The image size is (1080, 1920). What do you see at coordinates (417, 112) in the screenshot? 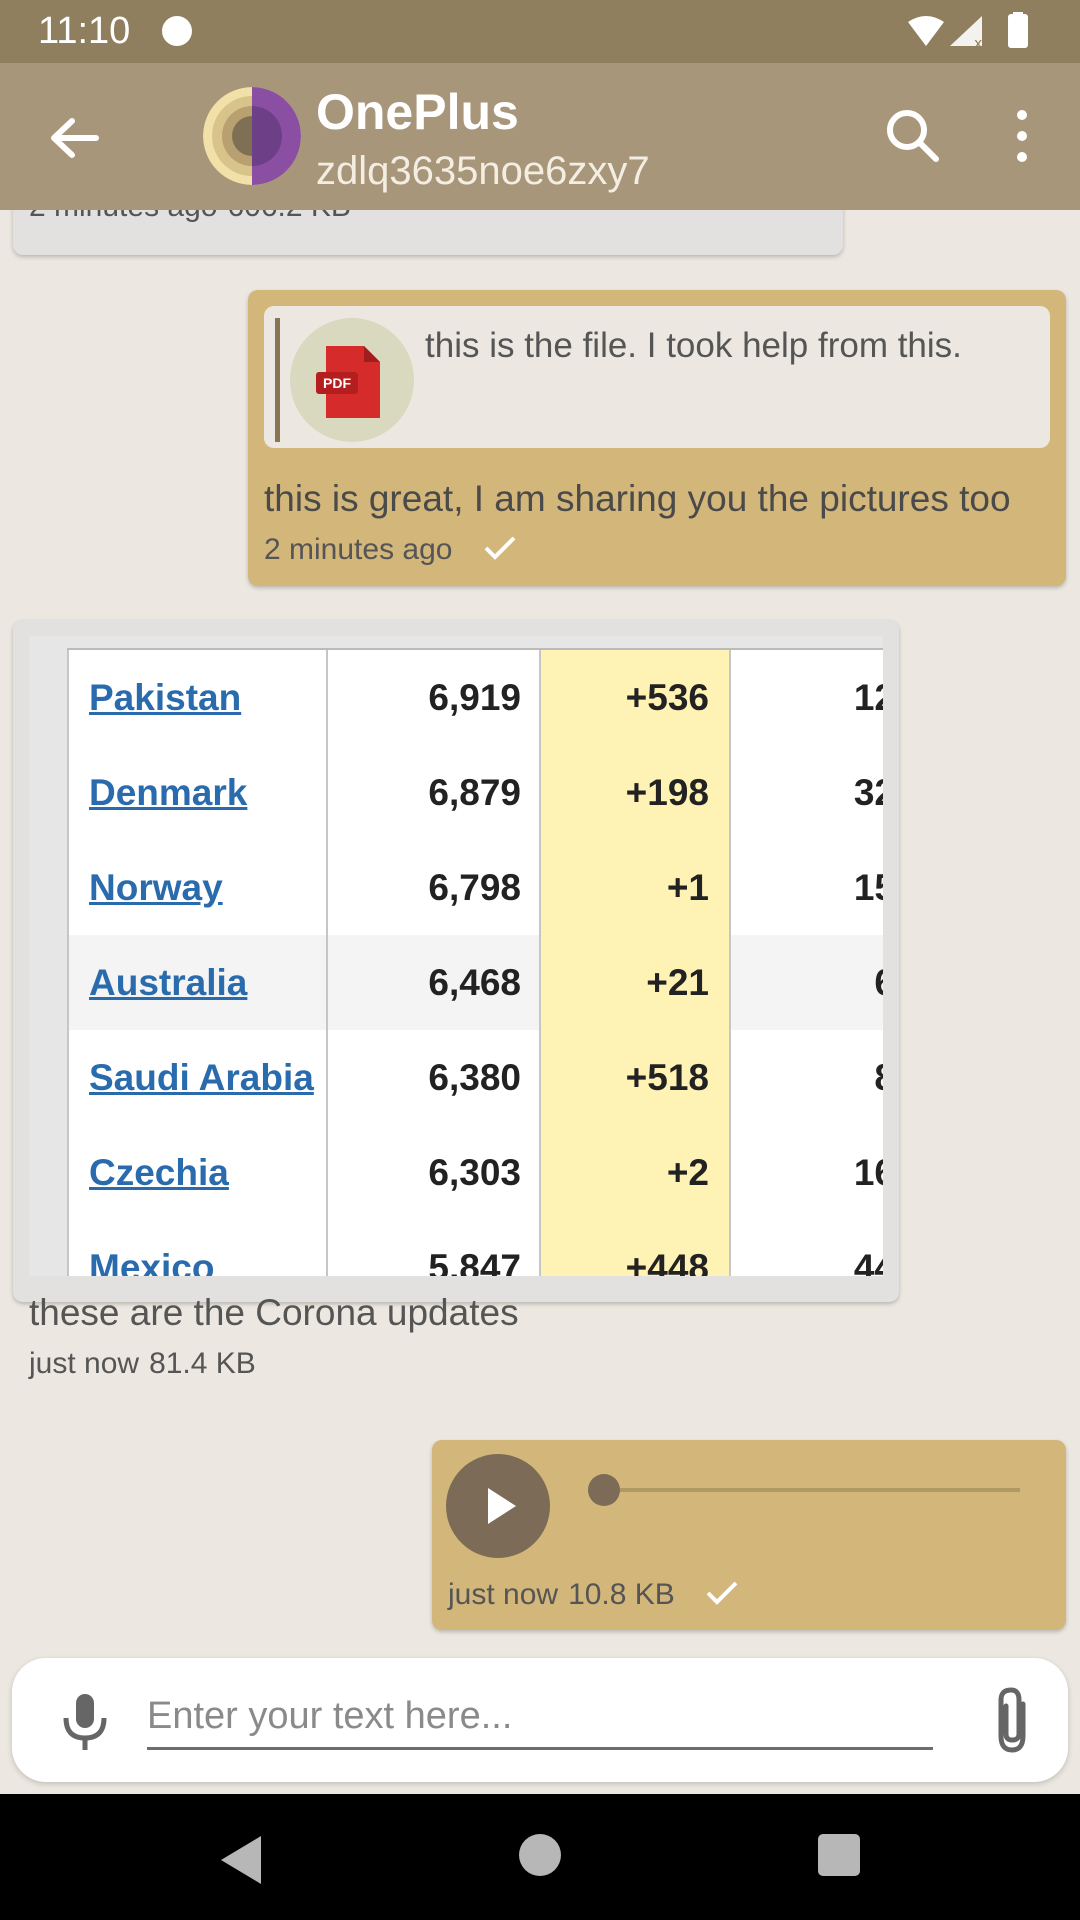
I see `contact-name: OnePlus` at bounding box center [417, 112].